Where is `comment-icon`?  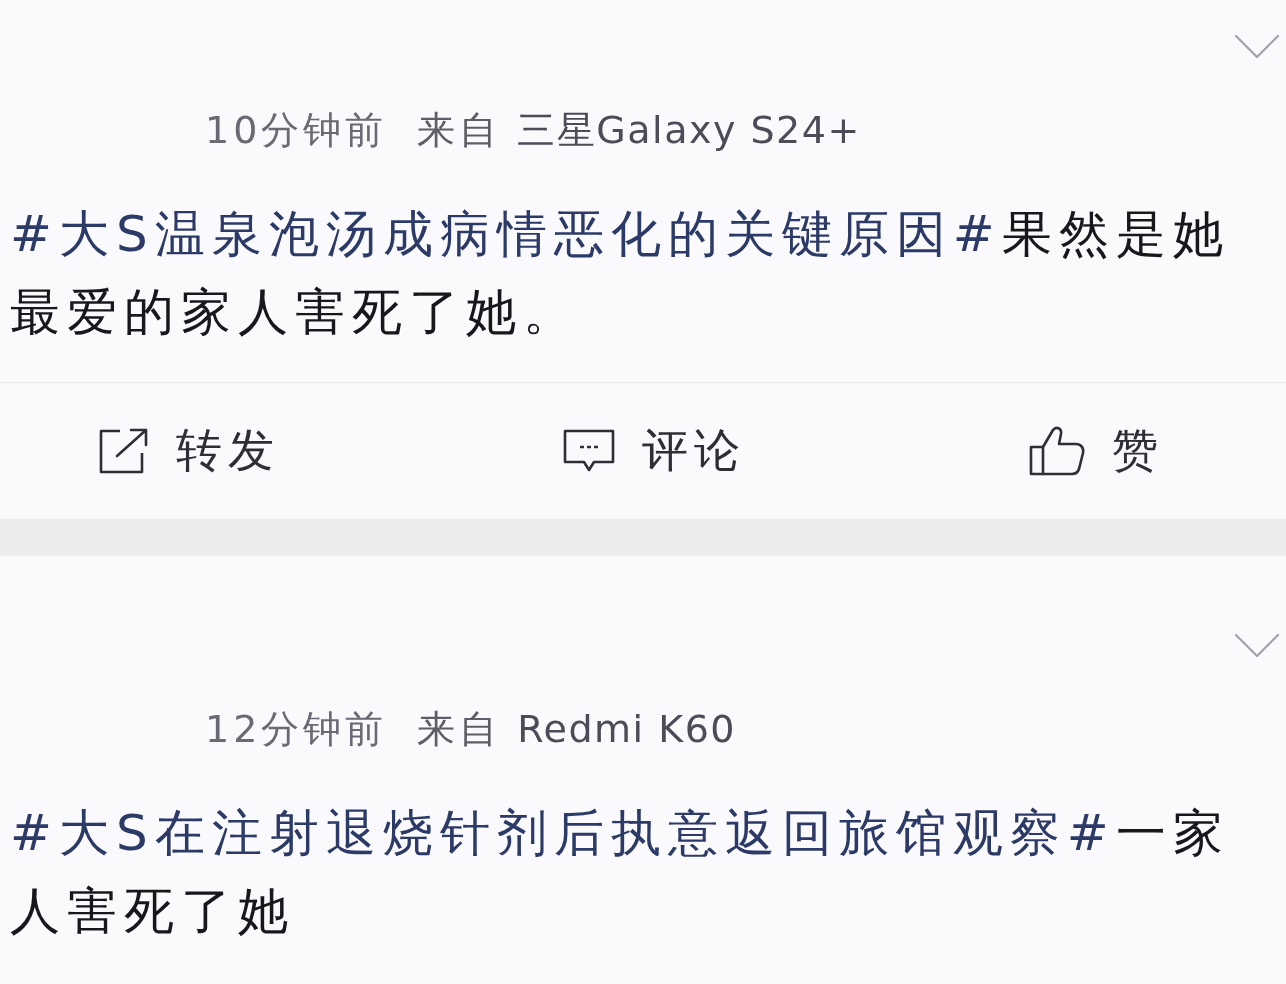 comment-icon is located at coordinates (589, 451).